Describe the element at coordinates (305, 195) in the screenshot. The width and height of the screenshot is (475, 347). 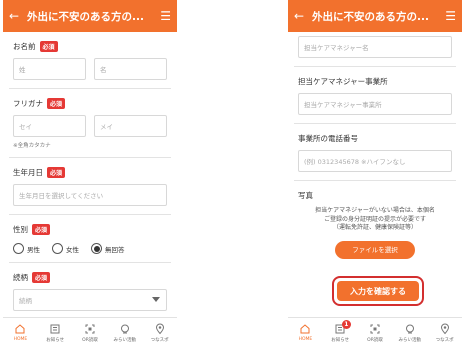
I see `photo-label: 写真` at that location.